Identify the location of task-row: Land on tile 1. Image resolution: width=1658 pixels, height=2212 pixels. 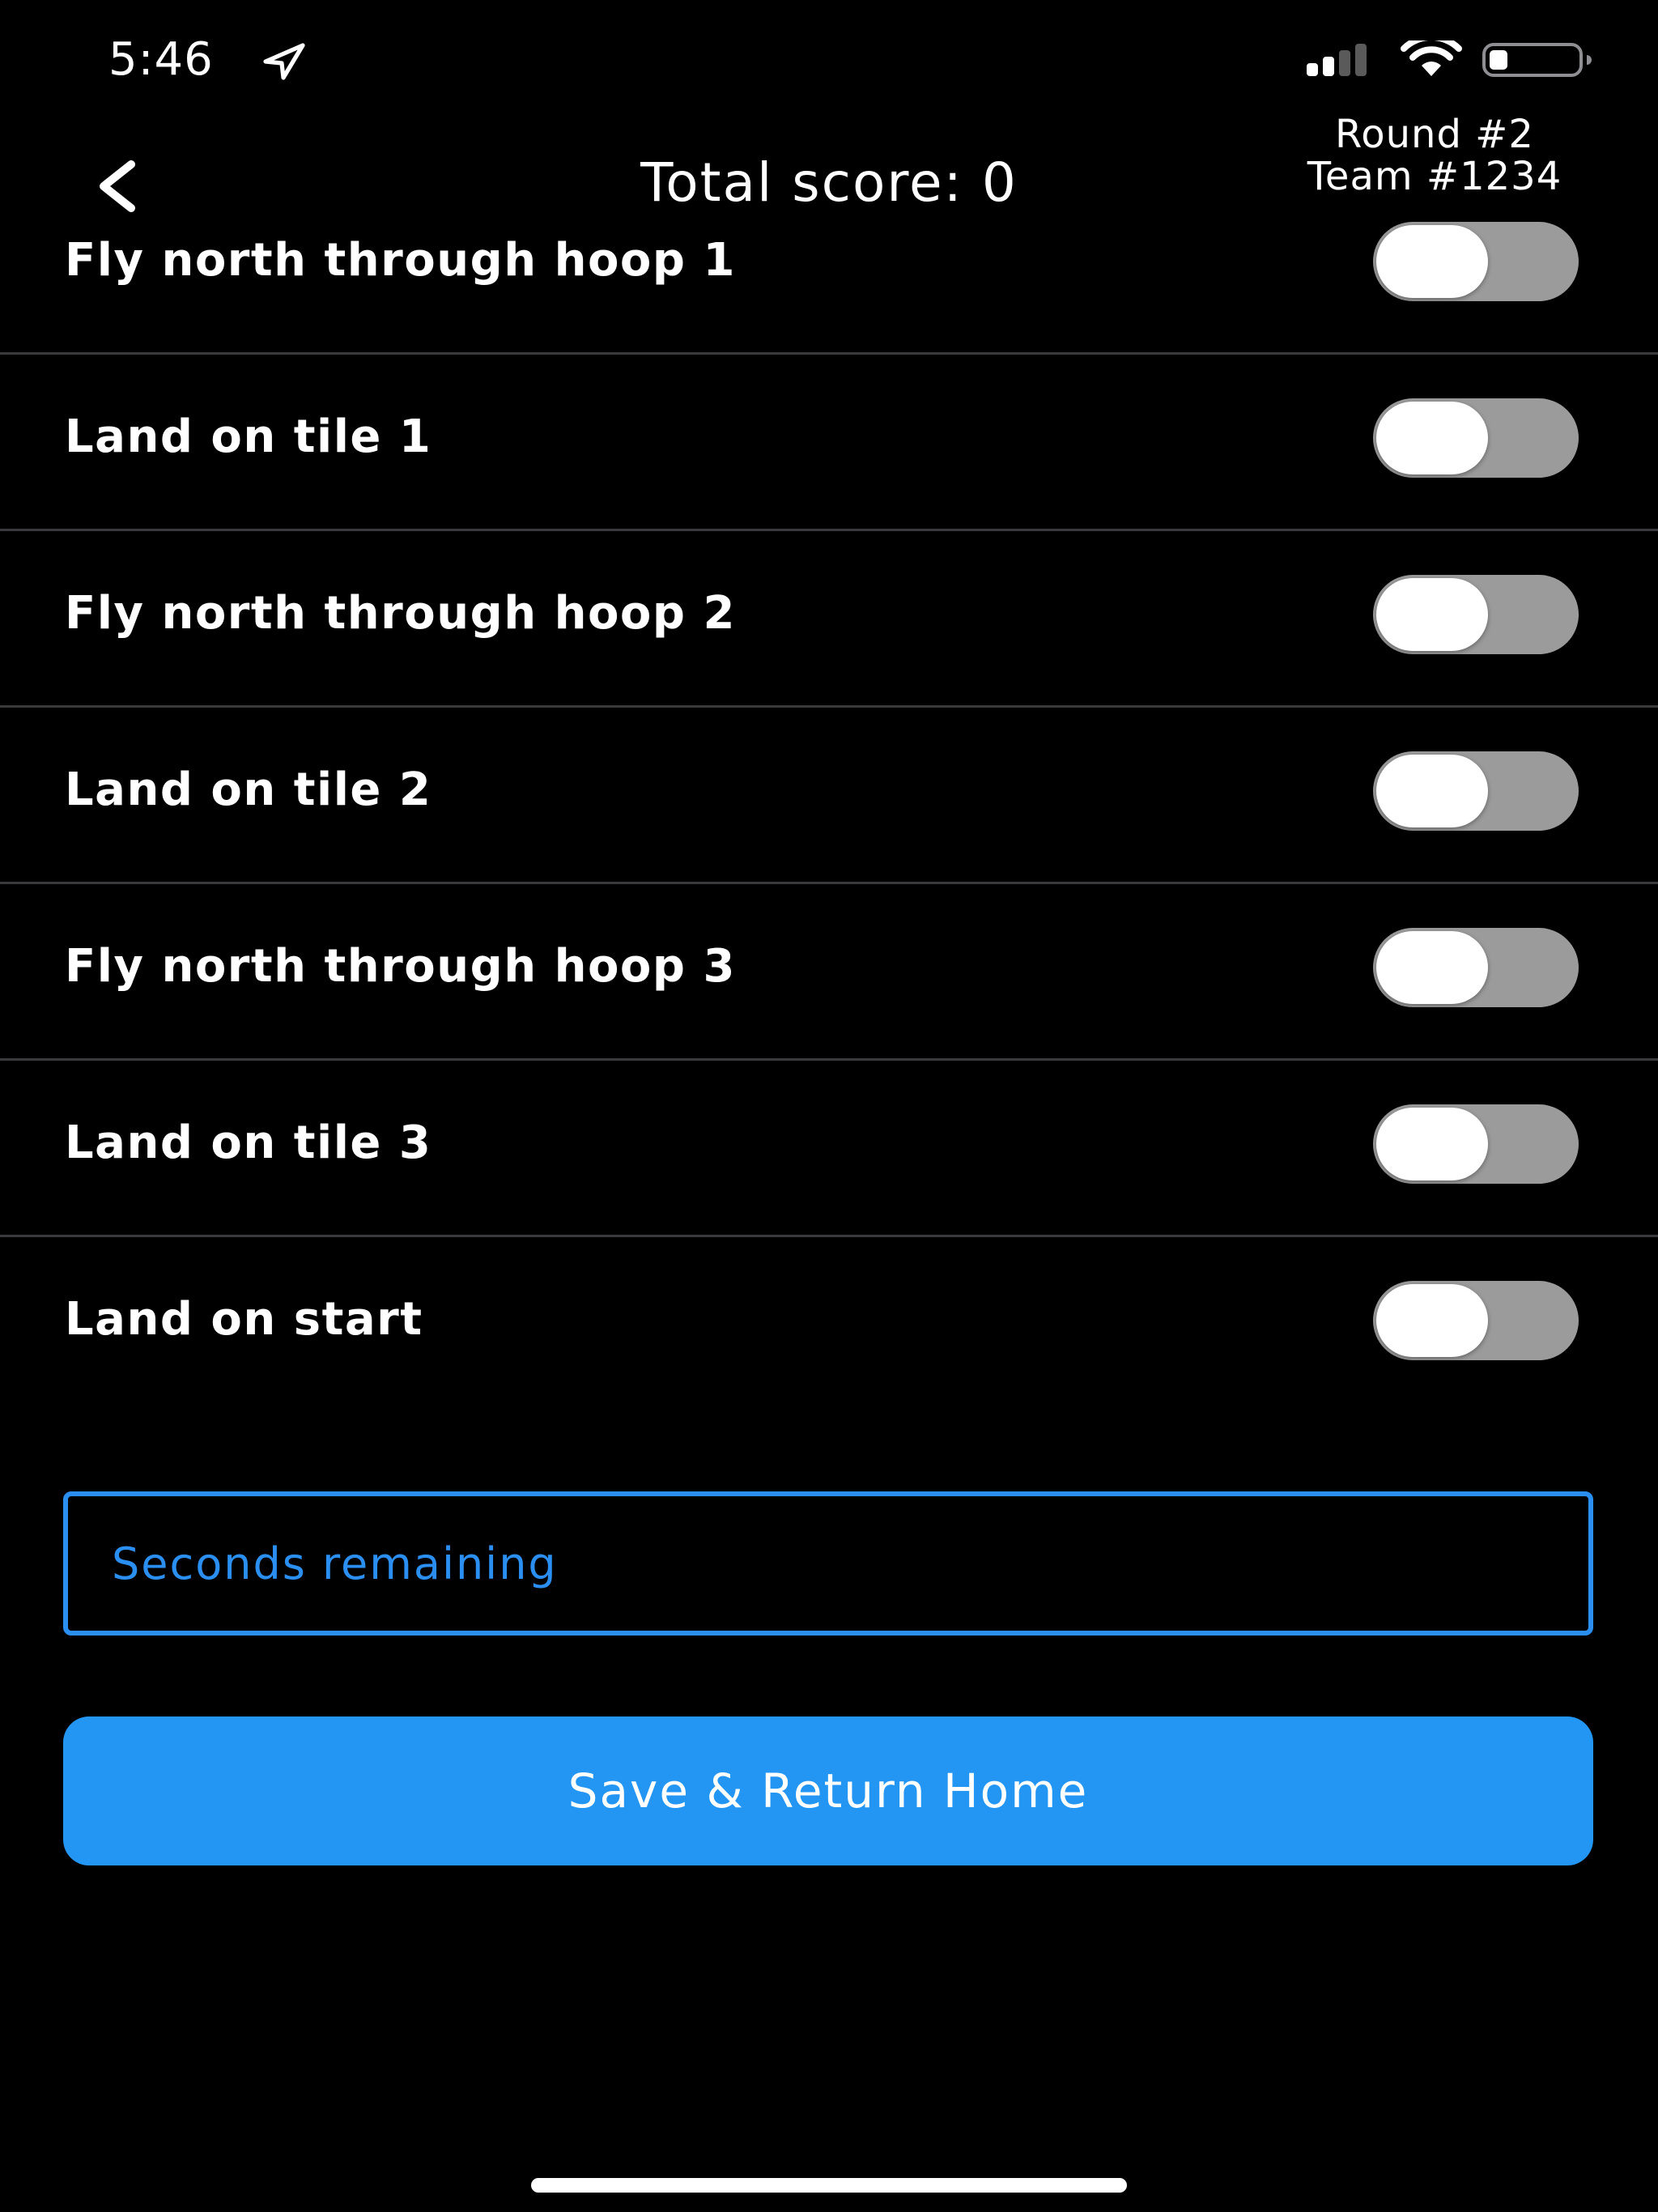
(829, 443).